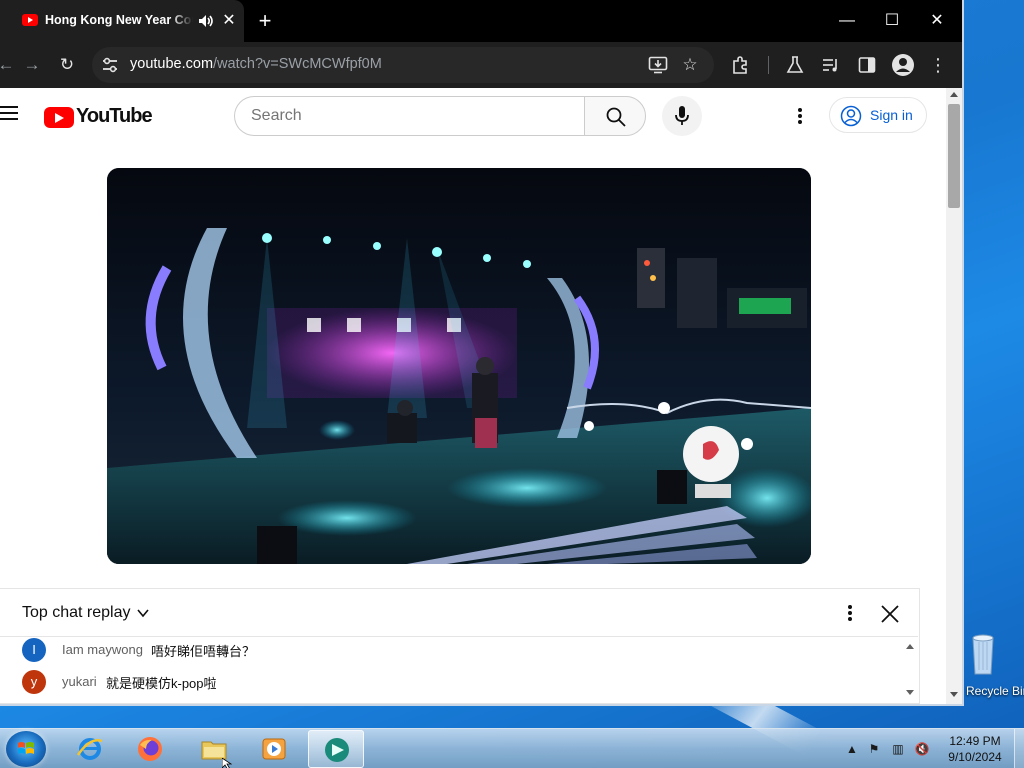  What do you see at coordinates (852, 749) in the screenshot?
I see `show-hidden-icons-icon: ▲` at bounding box center [852, 749].